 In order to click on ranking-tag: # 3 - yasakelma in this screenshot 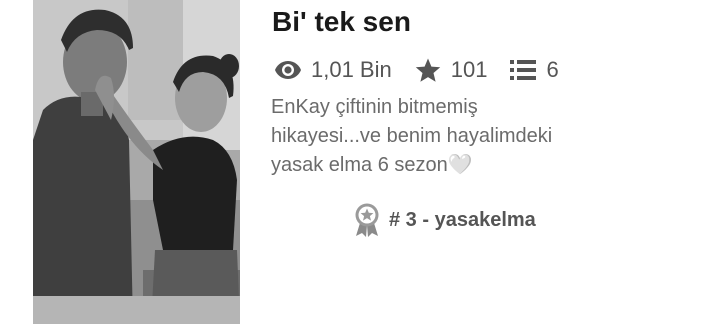, I will do `click(444, 220)`.